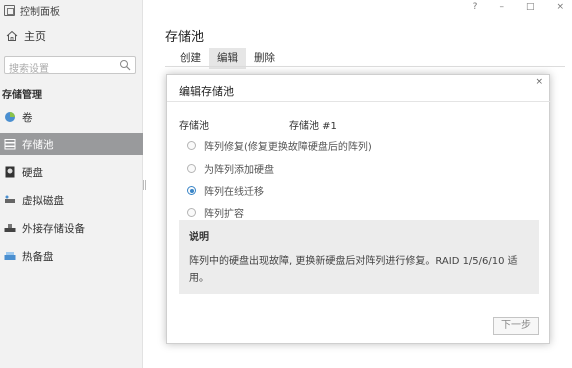  Describe the element at coordinates (10, 199) in the screenshot. I see `virtual-disk-icon` at that location.